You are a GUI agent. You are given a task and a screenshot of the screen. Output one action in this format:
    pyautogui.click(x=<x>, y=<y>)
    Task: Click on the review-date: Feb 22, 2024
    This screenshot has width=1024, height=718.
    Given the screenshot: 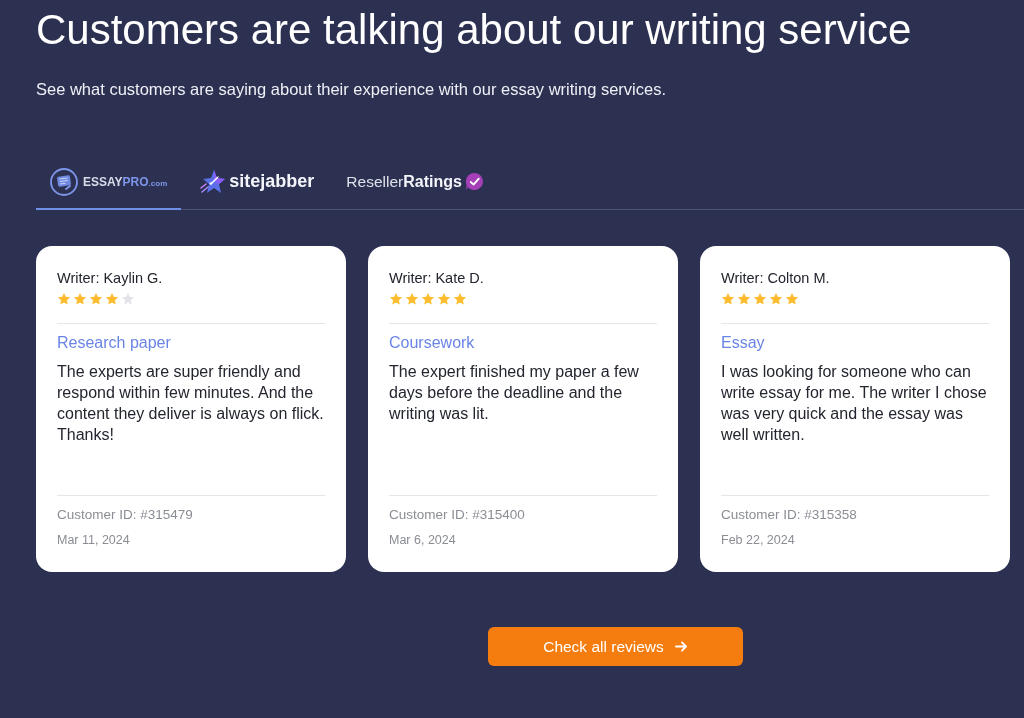 What is the action you would take?
    pyautogui.click(x=758, y=540)
    